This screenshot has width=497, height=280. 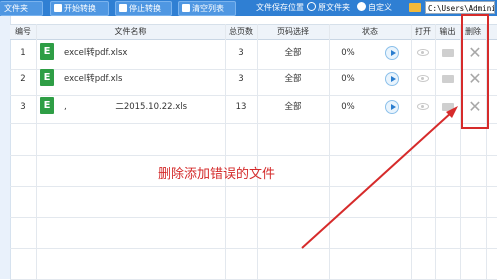 I want to click on save-path-input: C:\Users\Adminis, so click(x=460, y=7).